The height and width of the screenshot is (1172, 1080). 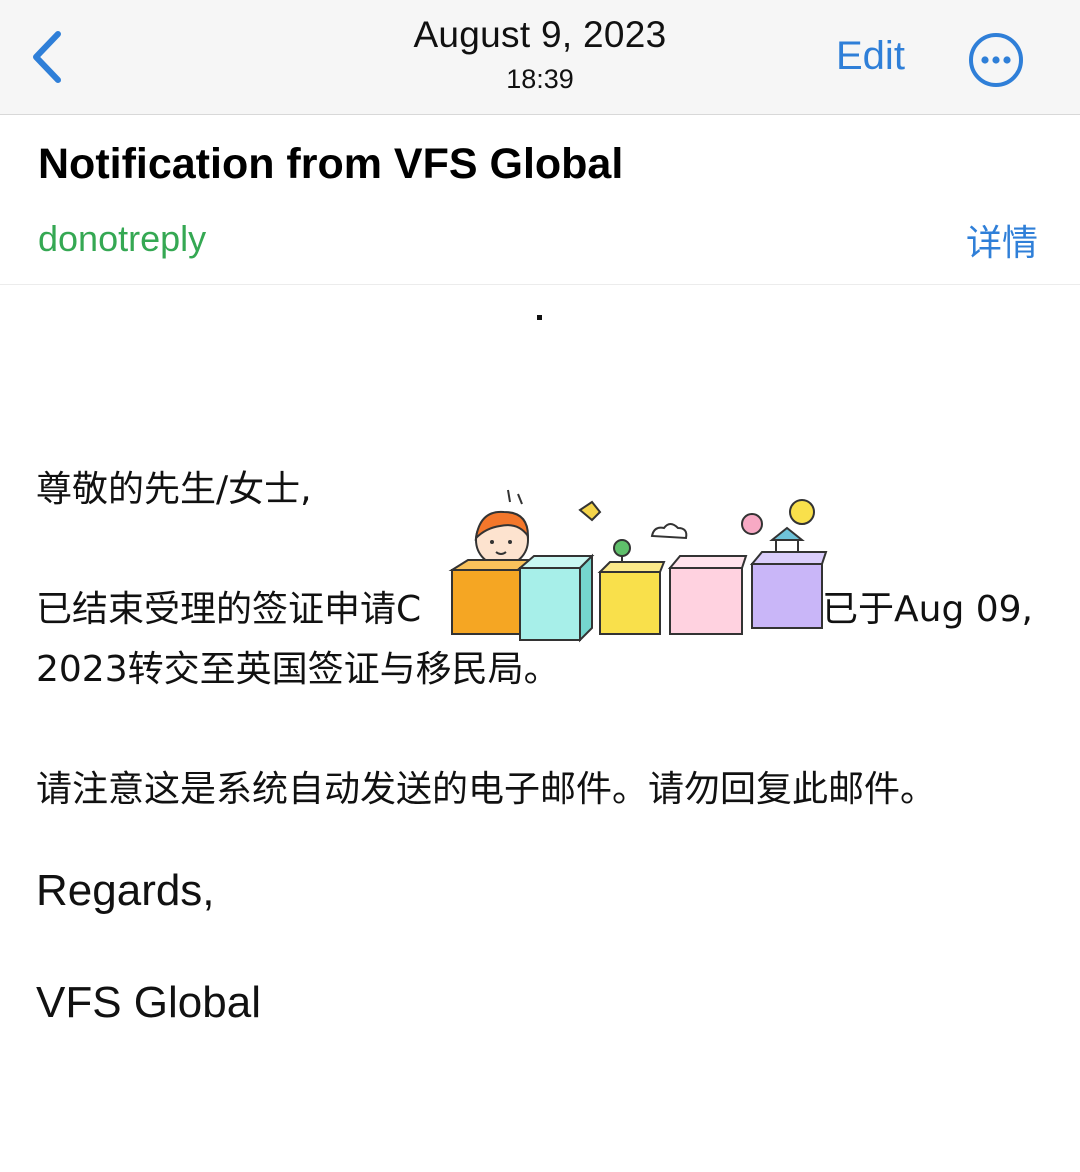 I want to click on ellipsis-circle-icon, so click(x=996, y=60).